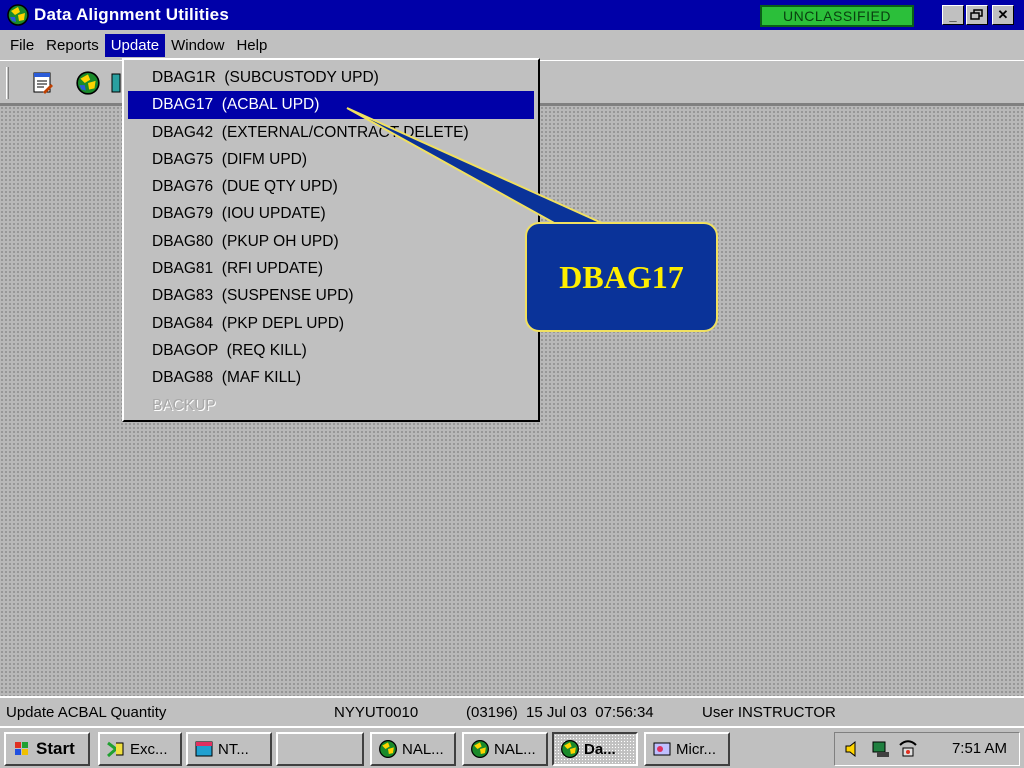  Describe the element at coordinates (331, 323) in the screenshot. I see `menu-item-dbag84: DBAG84 (PKP DEPL UPD)` at that location.